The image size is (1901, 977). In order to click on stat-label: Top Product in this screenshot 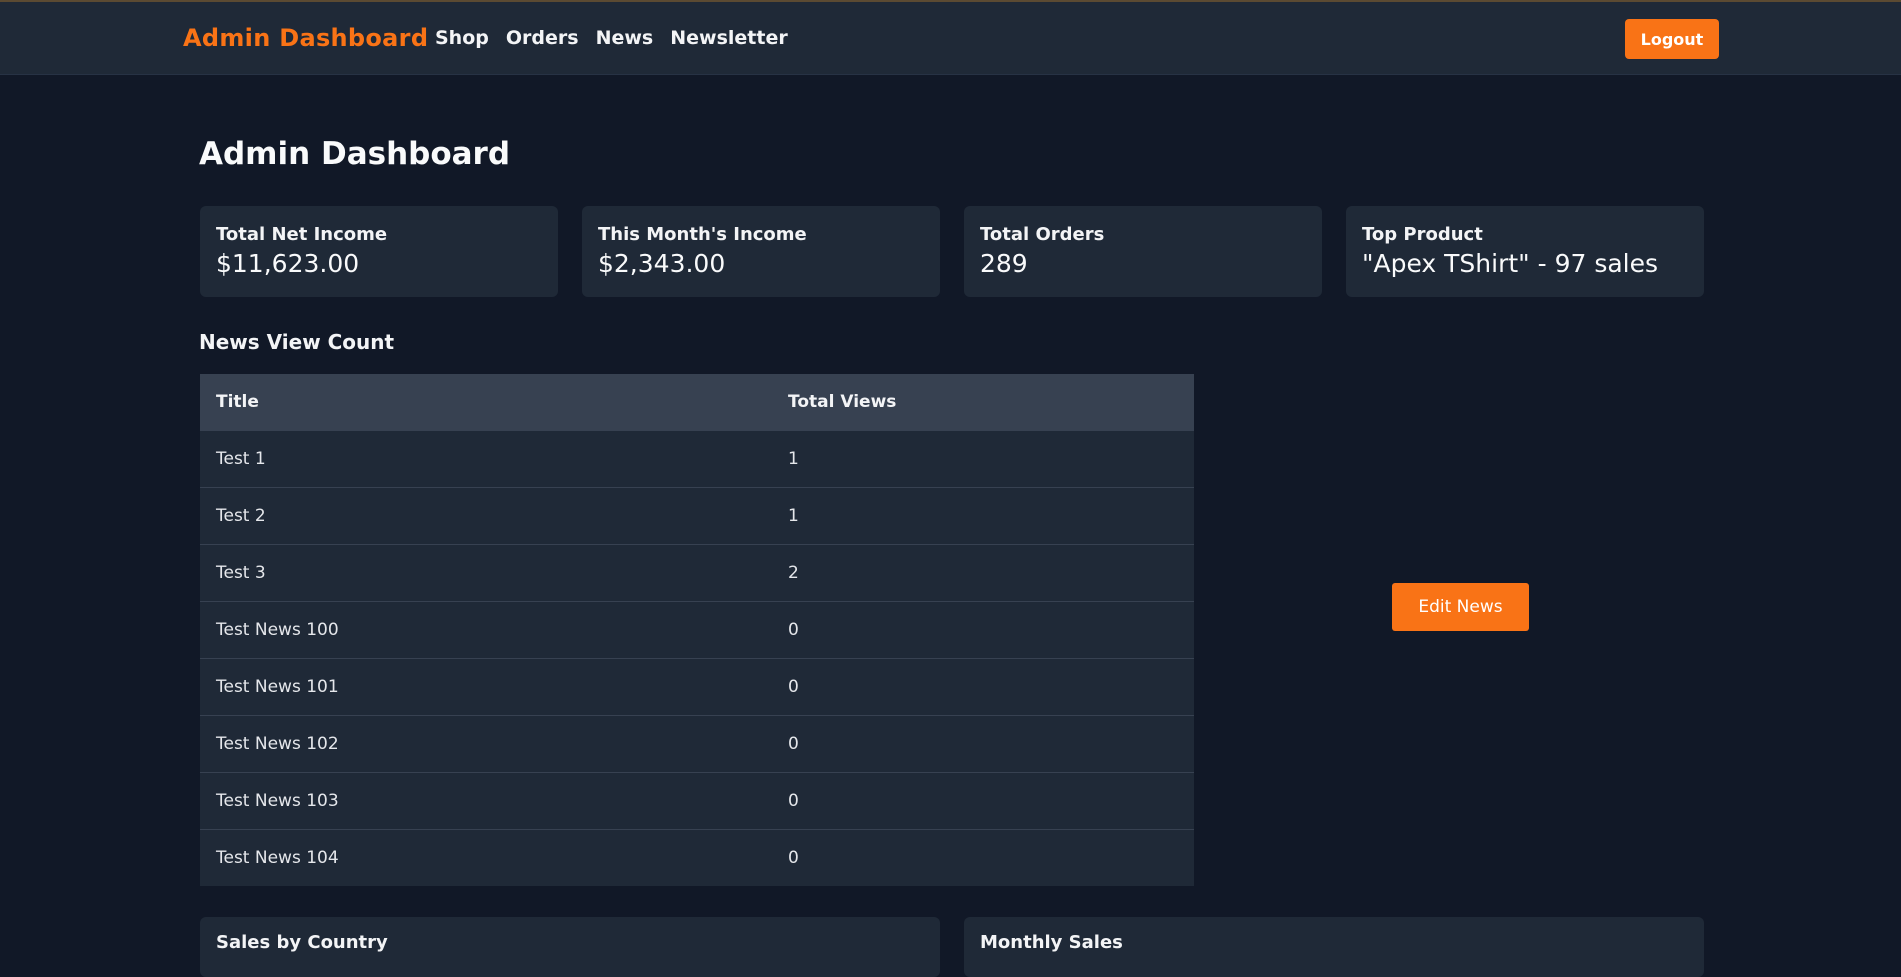, I will do `click(1422, 234)`.